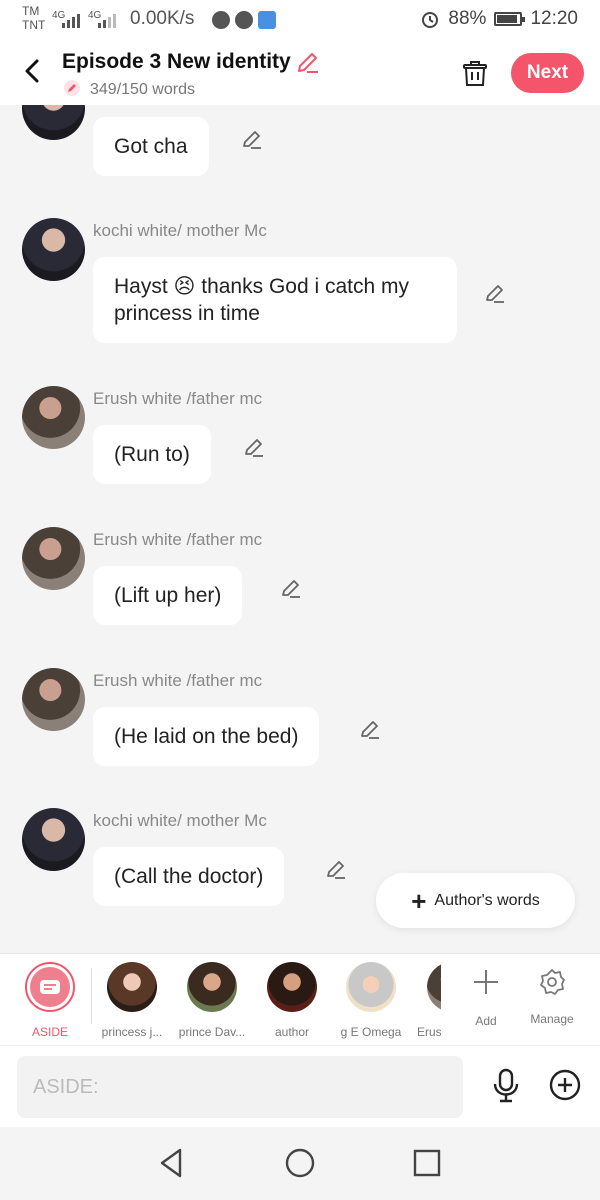  I want to click on carrier-labels: TM TNT, so click(33, 18).